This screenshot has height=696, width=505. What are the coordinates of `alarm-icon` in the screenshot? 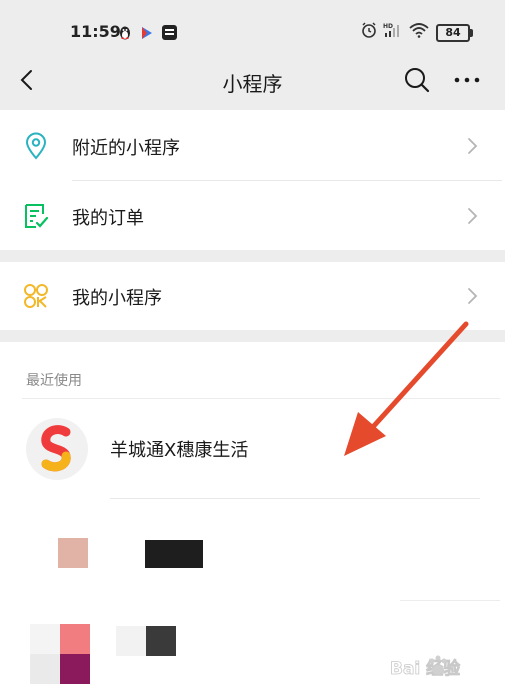 It's located at (369, 32).